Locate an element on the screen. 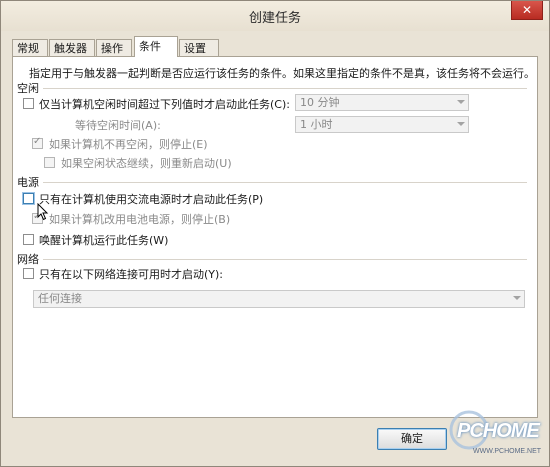  tab-triggers: 触发器 is located at coordinates (72, 47).